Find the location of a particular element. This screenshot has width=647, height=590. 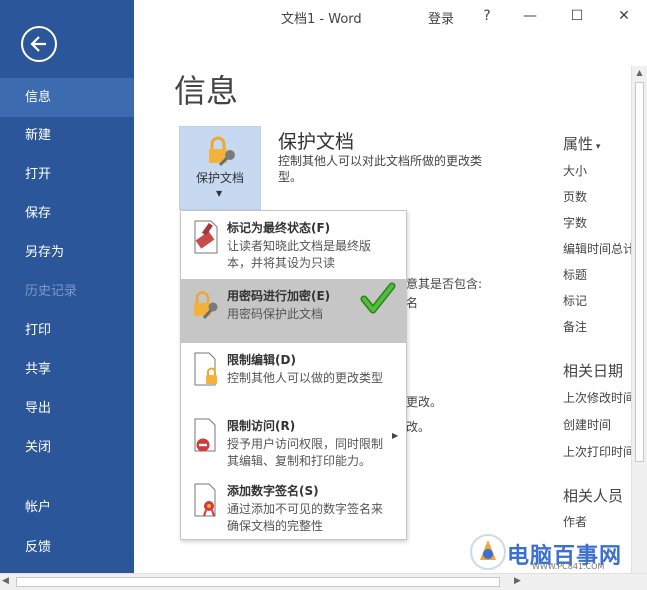

restrict-access-icon is located at coordinates (205, 435).